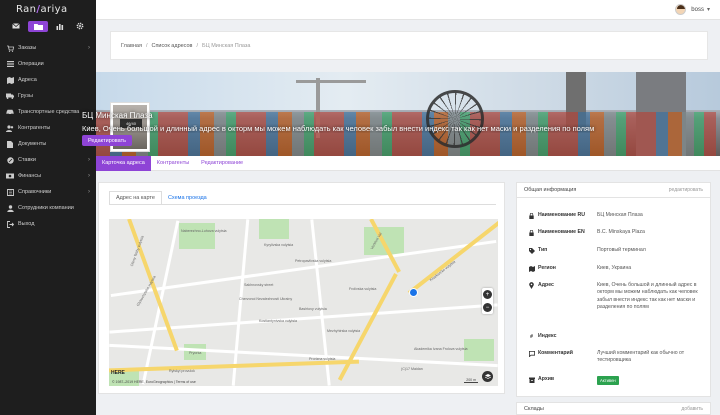 The height and width of the screenshot is (415, 720). Describe the element at coordinates (10, 176) in the screenshot. I see `money-icon` at that location.